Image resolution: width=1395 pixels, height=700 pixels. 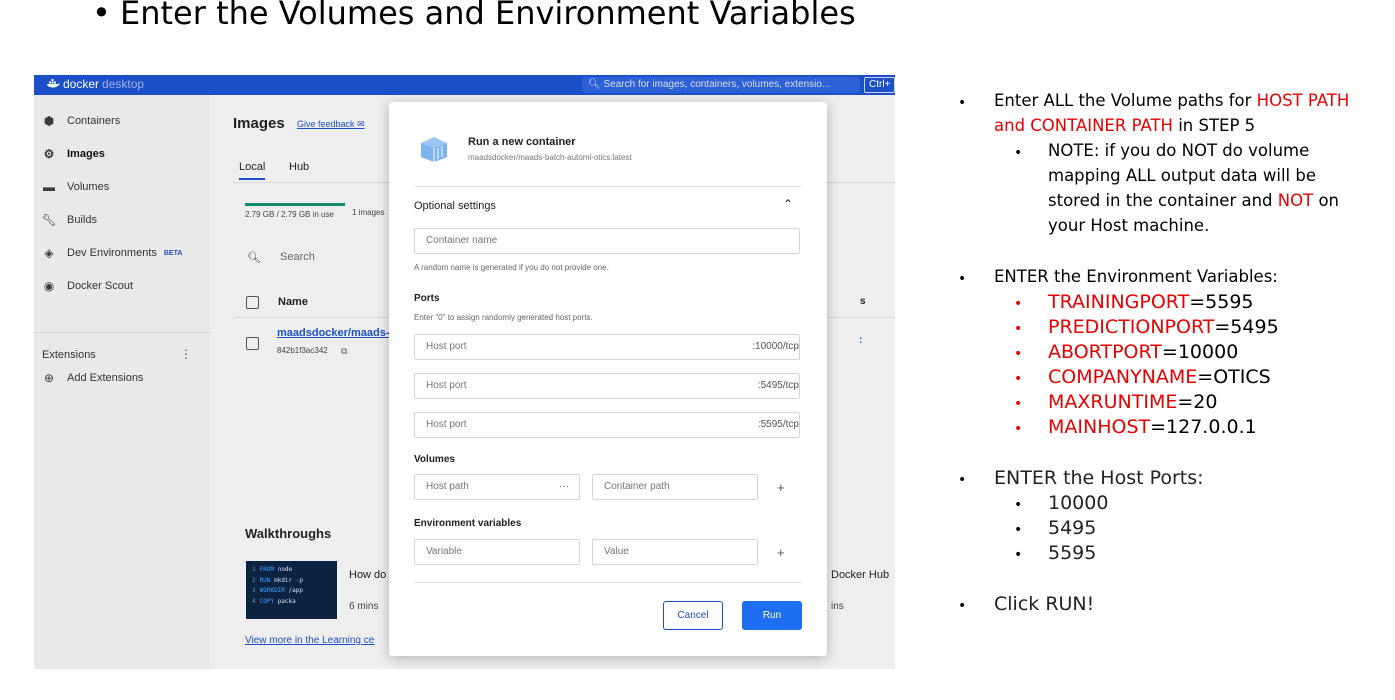 What do you see at coordinates (252, 343) in the screenshot?
I see `row-checkbox` at bounding box center [252, 343].